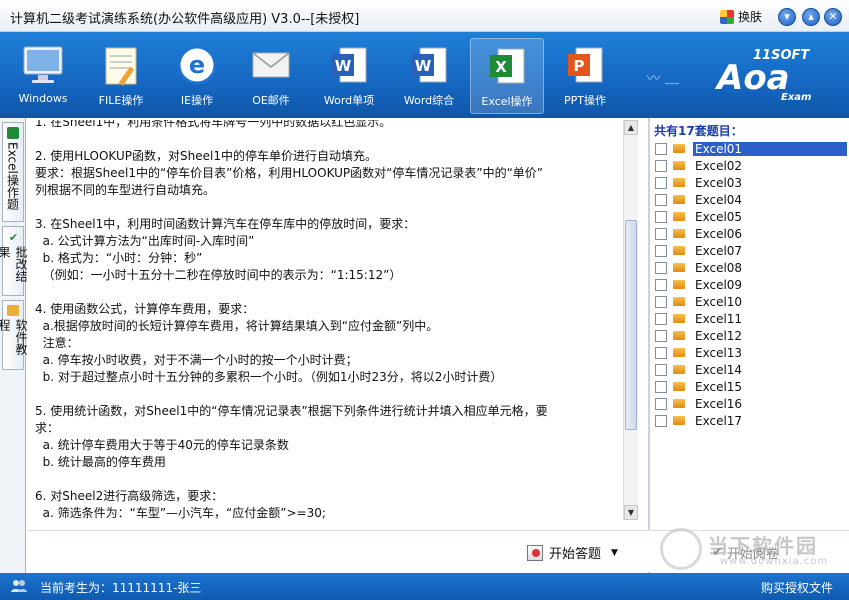 This screenshot has width=849, height=600. What do you see at coordinates (631, 325) in the screenshot?
I see `scroll-thumb` at bounding box center [631, 325].